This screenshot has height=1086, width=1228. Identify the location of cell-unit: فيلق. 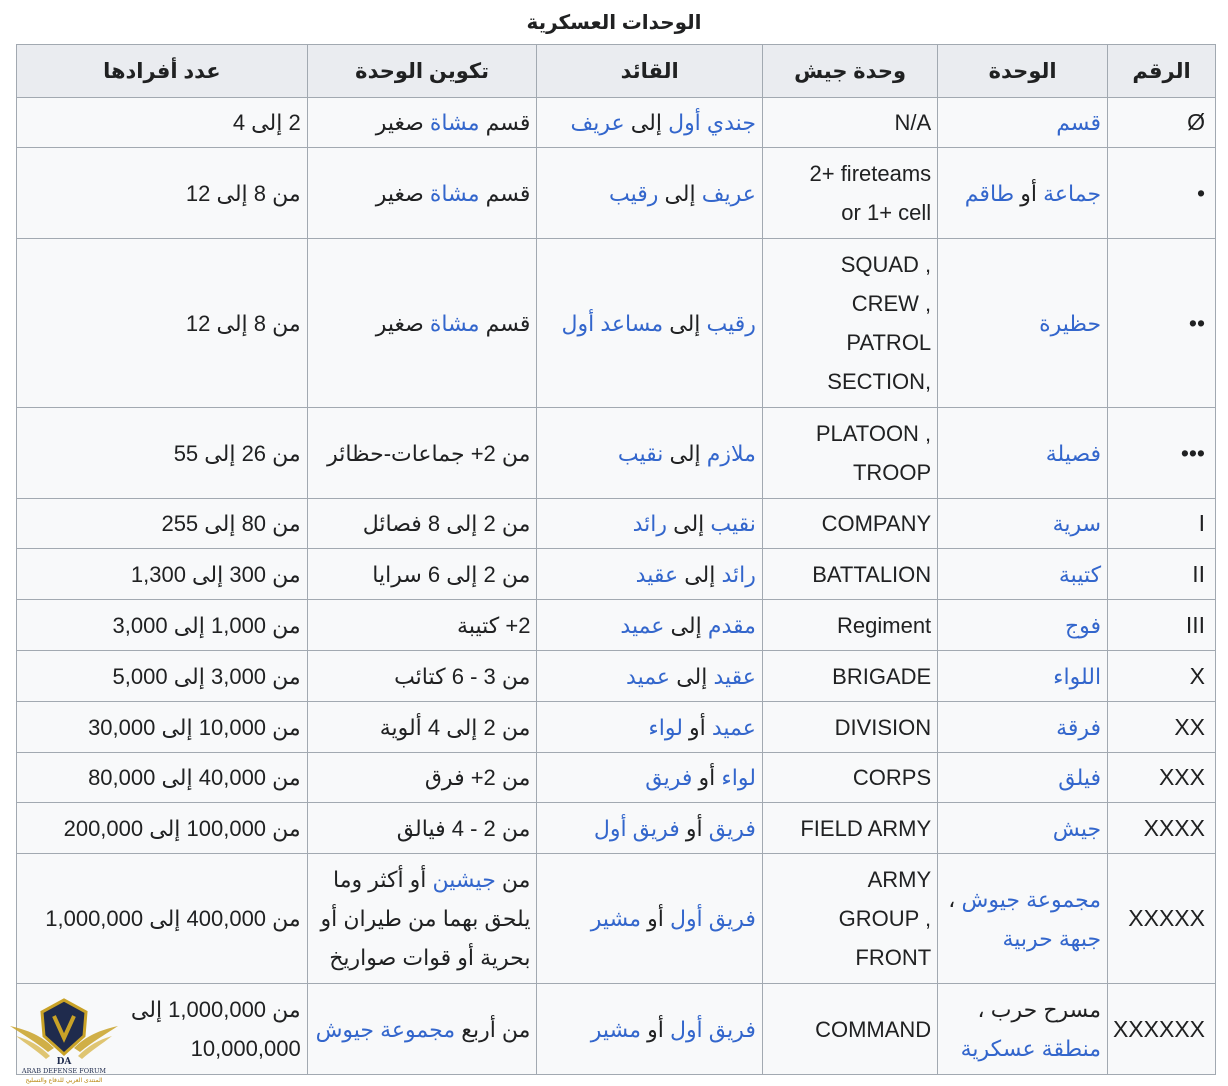
(1023, 777).